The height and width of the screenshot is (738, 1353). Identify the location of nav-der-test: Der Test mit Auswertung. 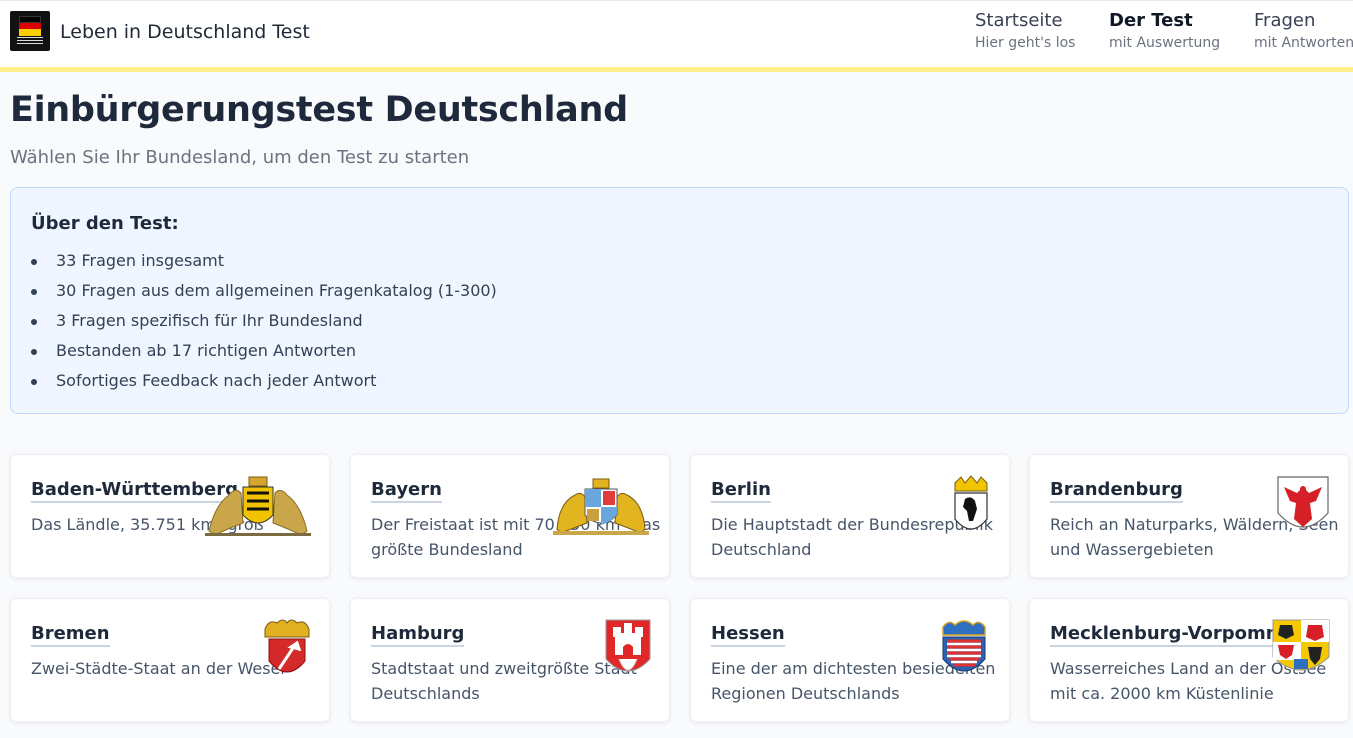
(1164, 30).